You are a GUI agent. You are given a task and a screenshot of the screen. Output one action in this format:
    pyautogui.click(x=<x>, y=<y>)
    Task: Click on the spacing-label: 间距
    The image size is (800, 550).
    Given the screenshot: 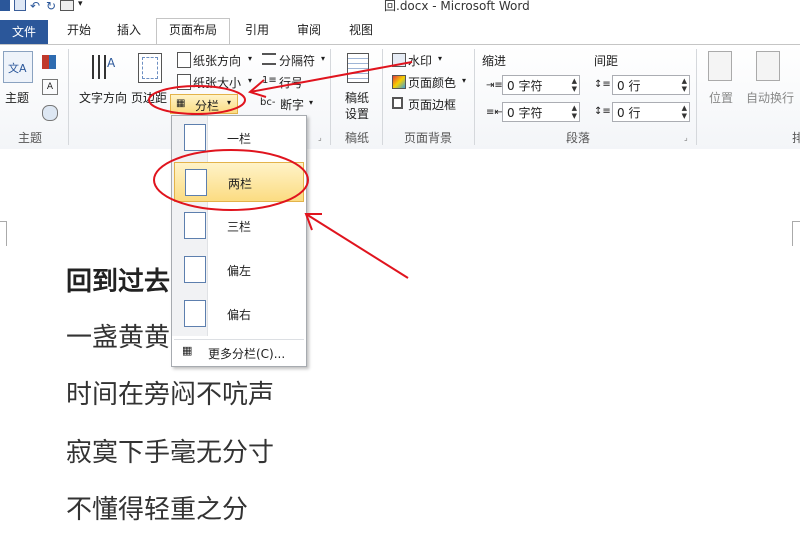 What is the action you would take?
    pyautogui.click(x=606, y=61)
    